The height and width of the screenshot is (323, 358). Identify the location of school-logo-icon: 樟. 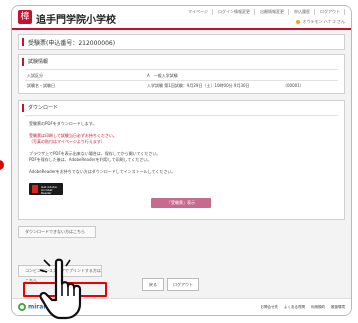
(25, 17).